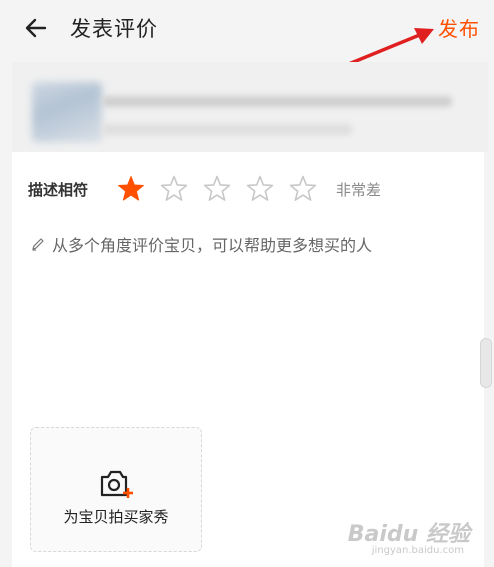  Describe the element at coordinates (227, 129) in the screenshot. I see `product-spec-blurred` at that location.